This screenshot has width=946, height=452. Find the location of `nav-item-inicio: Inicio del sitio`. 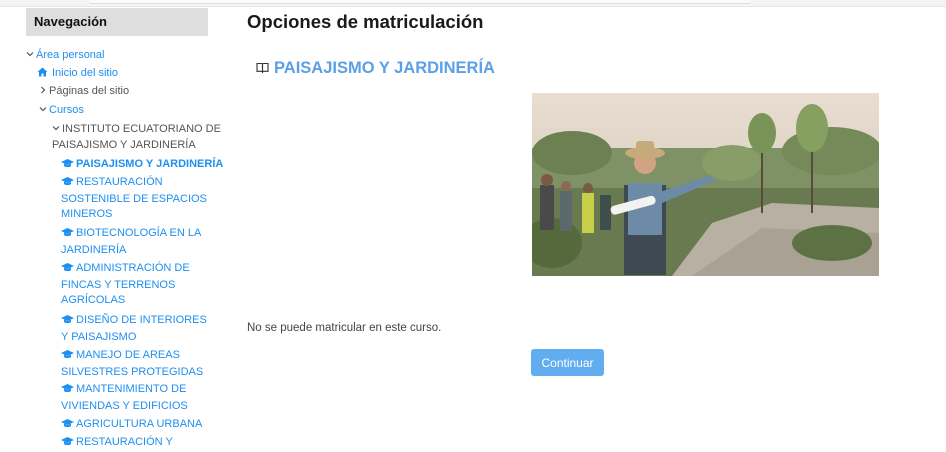

nav-item-inicio: Inicio del sitio is located at coordinates (77, 74).